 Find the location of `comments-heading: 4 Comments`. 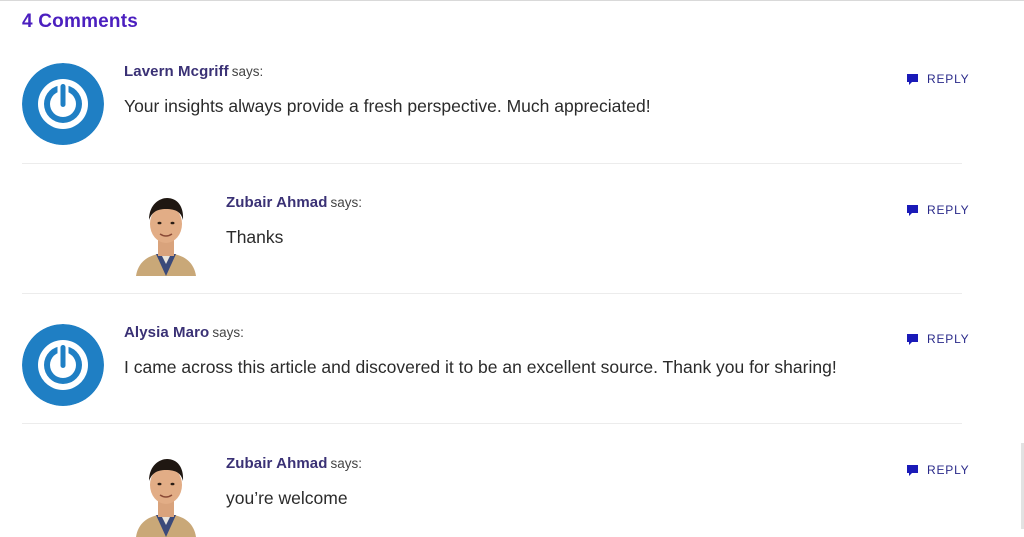

comments-heading: 4 Comments is located at coordinates (80, 21).